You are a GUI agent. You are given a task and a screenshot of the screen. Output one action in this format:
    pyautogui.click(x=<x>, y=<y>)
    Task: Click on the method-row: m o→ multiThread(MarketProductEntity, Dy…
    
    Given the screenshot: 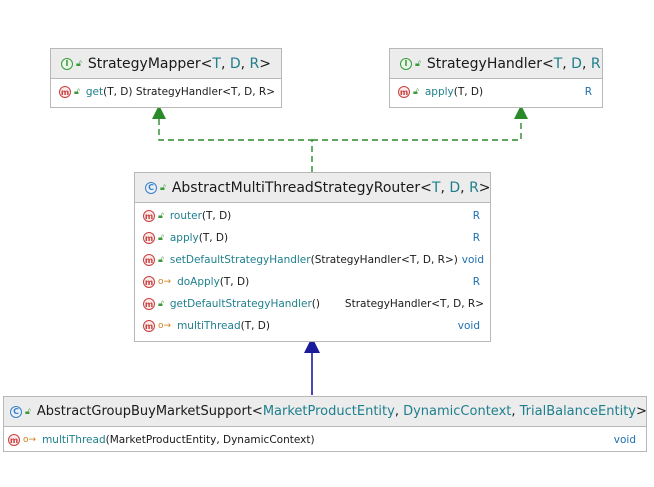 What is the action you would take?
    pyautogui.click(x=325, y=440)
    